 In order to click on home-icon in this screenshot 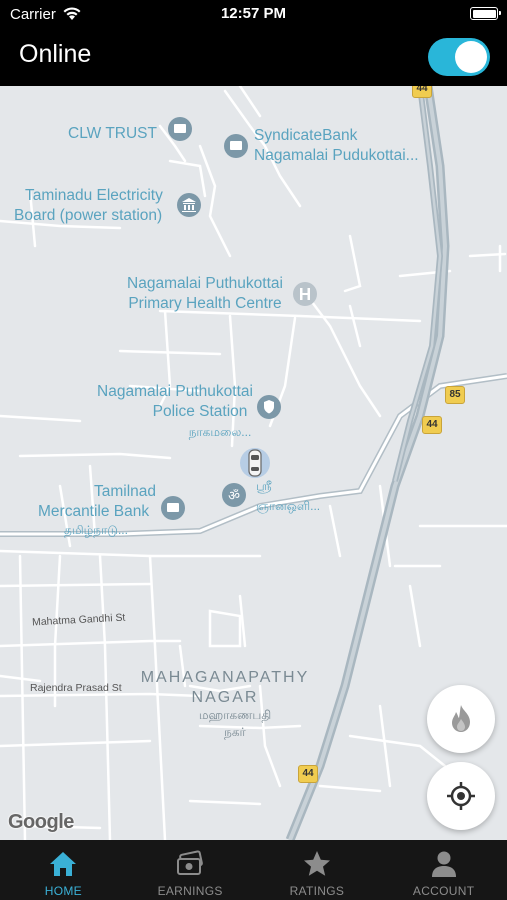, I will do `click(63, 864)`.